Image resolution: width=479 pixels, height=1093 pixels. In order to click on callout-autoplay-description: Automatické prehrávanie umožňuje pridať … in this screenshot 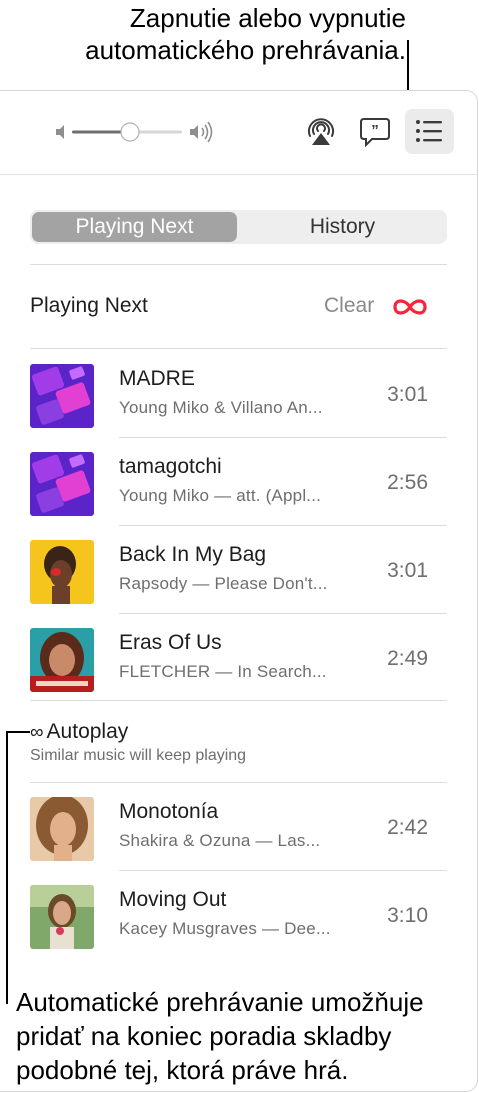, I will do `click(246, 1036)`.